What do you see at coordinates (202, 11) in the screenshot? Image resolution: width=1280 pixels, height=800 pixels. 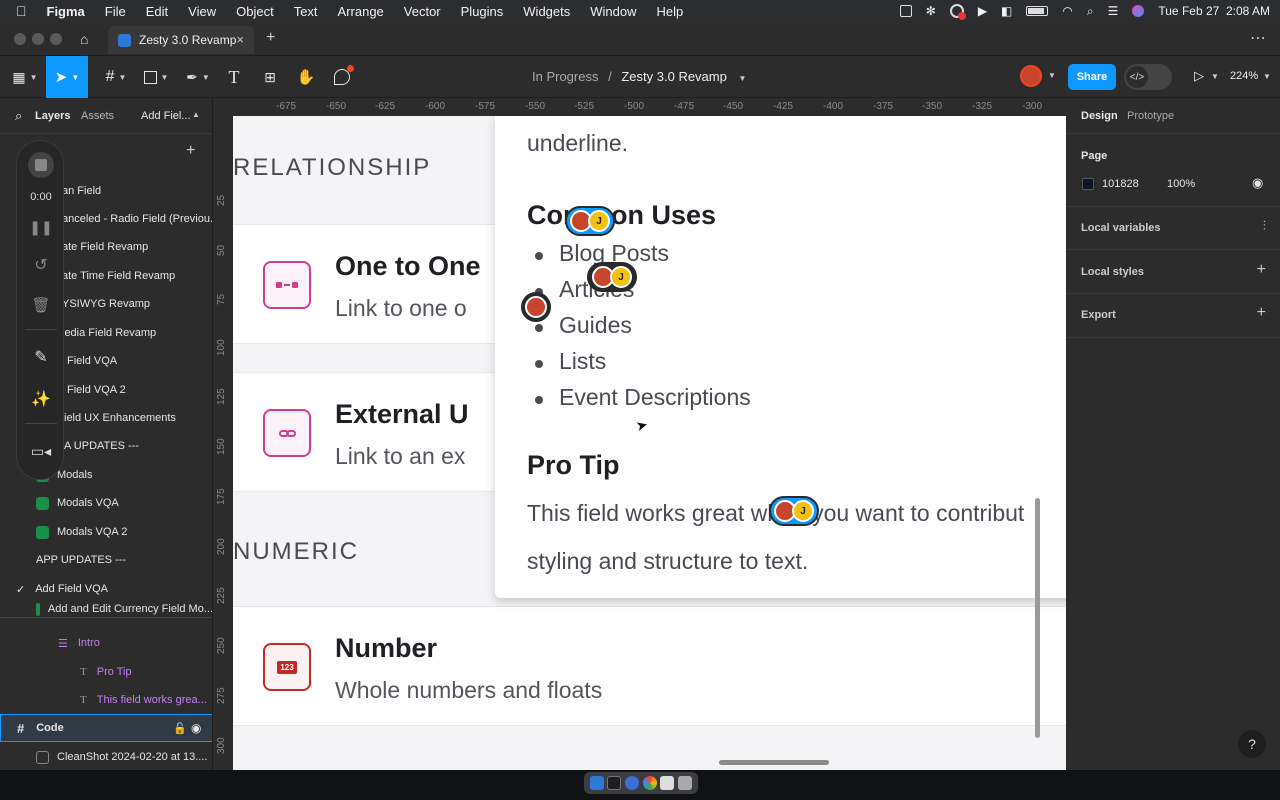 I see `menu-view: View` at bounding box center [202, 11].